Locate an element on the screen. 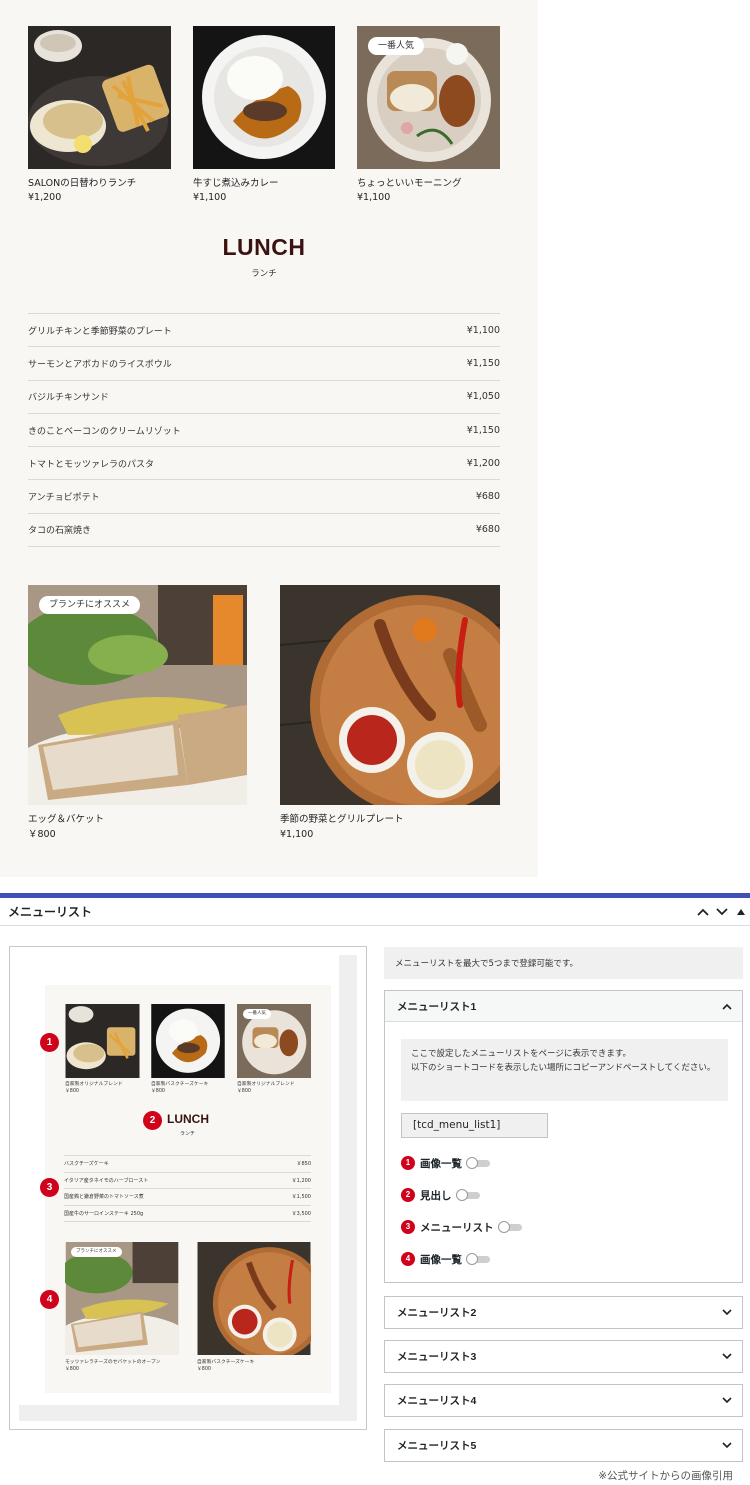  brunch-badge: ブランチにオススメ is located at coordinates (90, 605).